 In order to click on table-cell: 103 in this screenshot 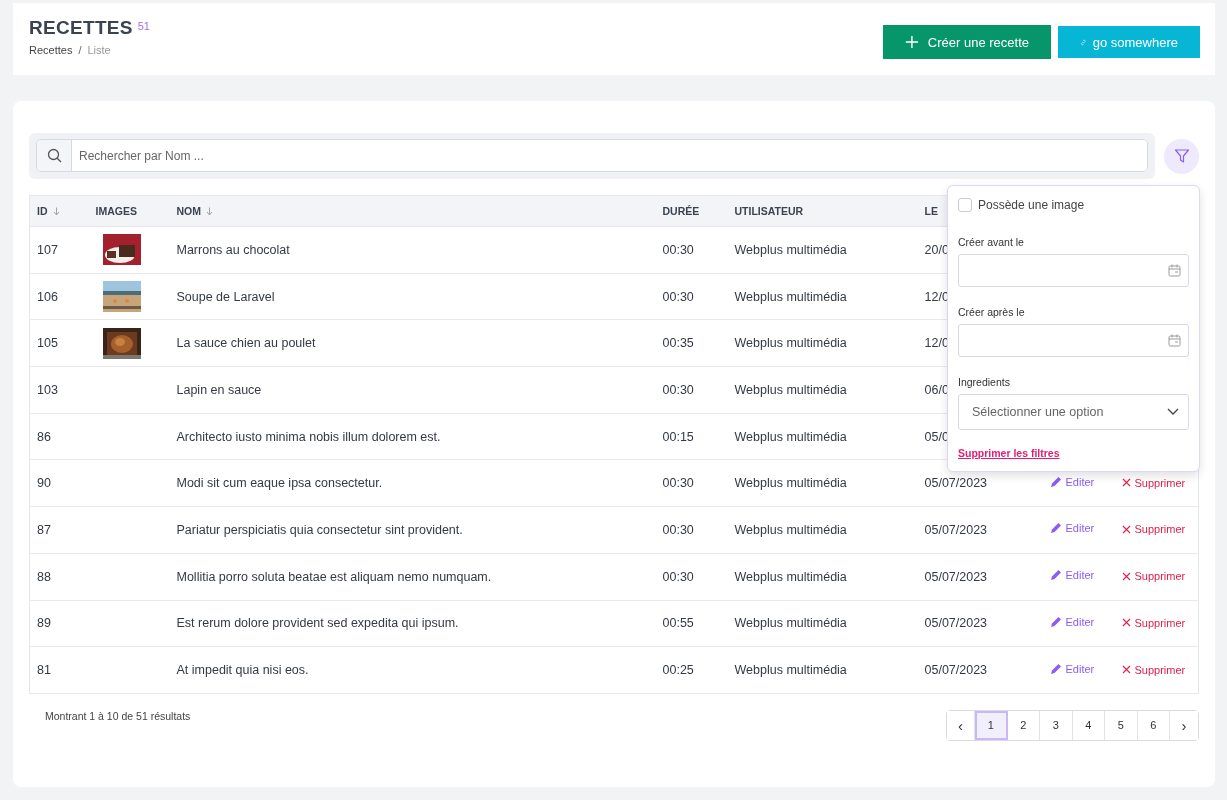, I will do `click(59, 390)`.